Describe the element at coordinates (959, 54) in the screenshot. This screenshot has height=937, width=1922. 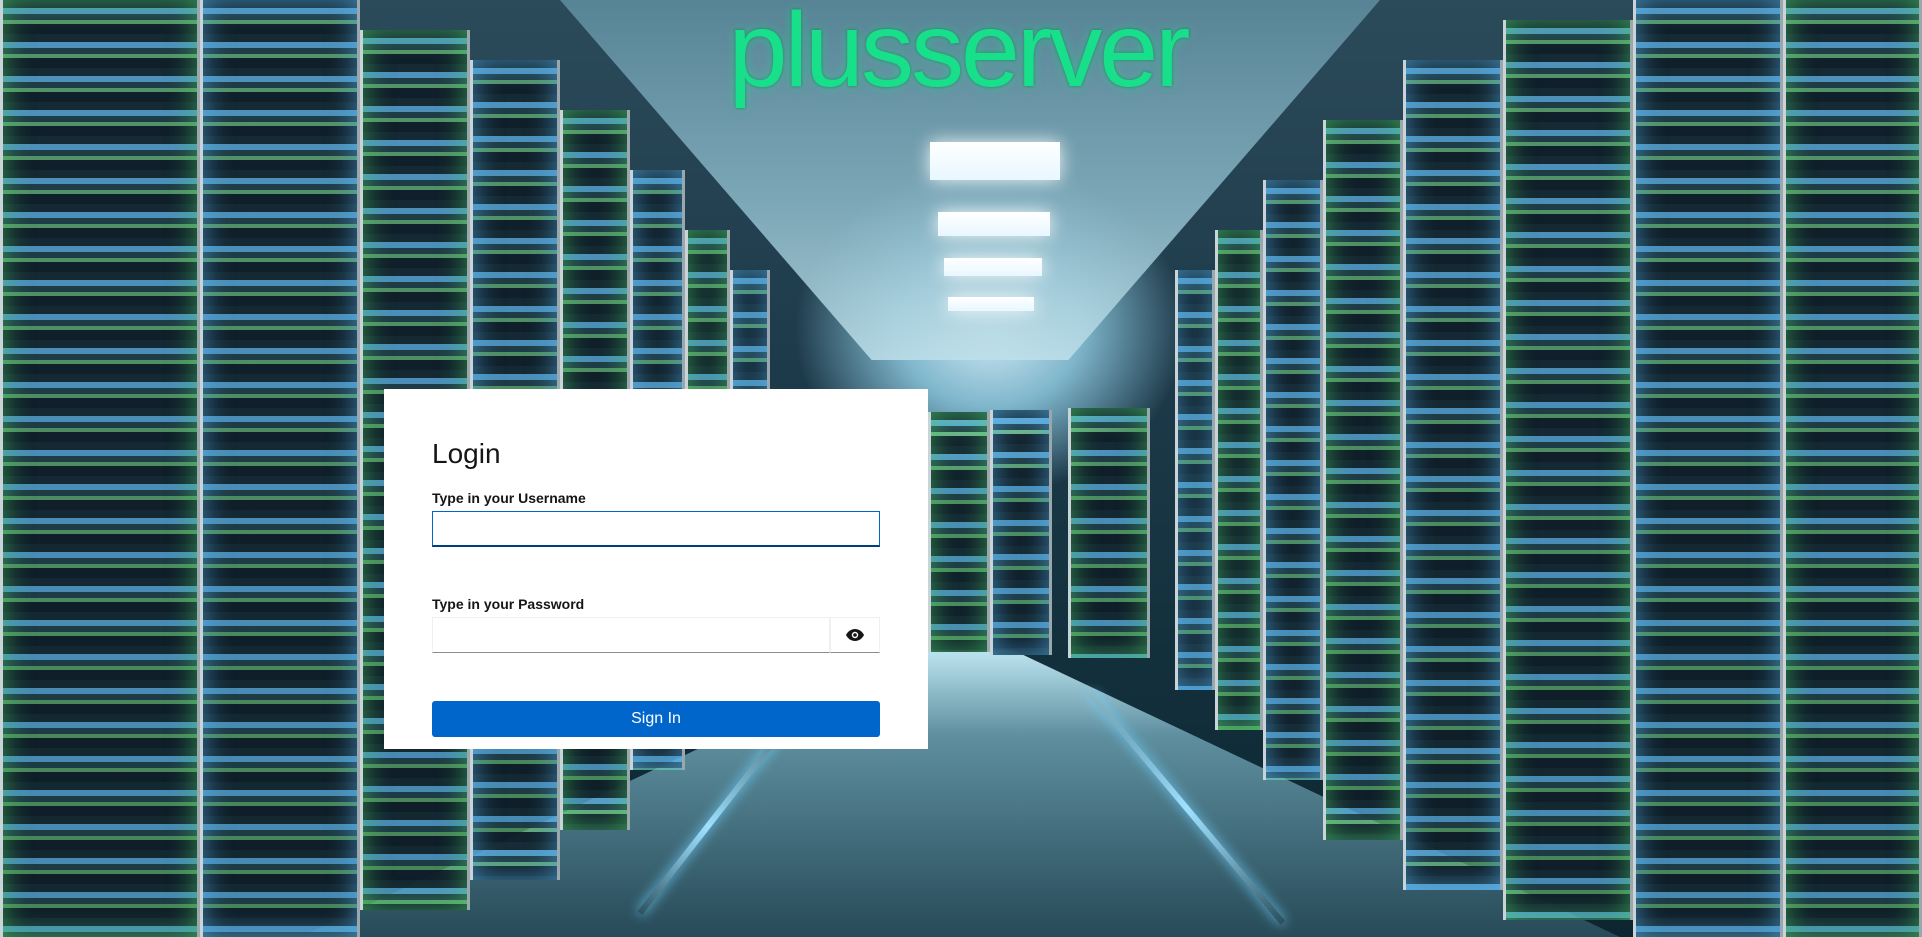
I see `plusserver-logo: plusserver` at that location.